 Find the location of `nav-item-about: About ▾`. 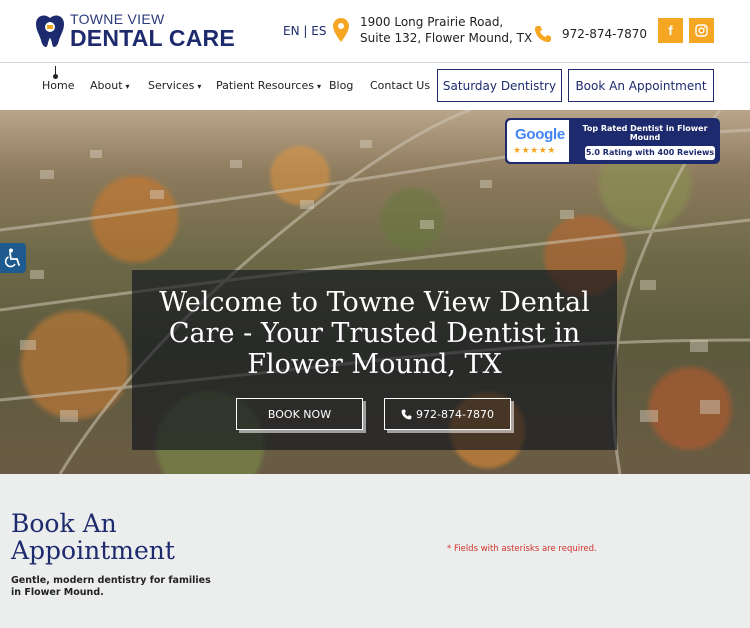

nav-item-about: About ▾ is located at coordinates (110, 85).